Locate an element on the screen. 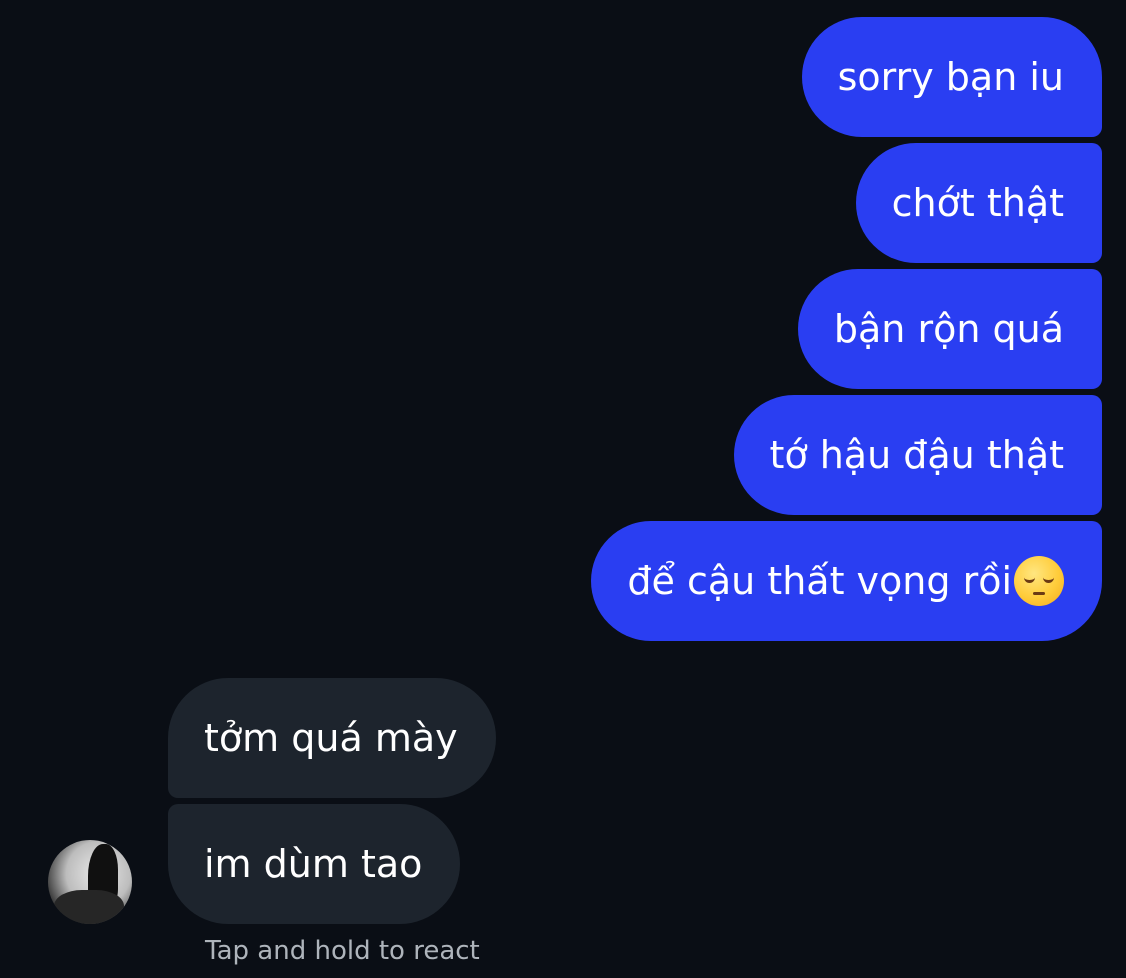 This screenshot has width=1126, height=978. reaction-hint: Tap and hold to react is located at coordinates (342, 951).